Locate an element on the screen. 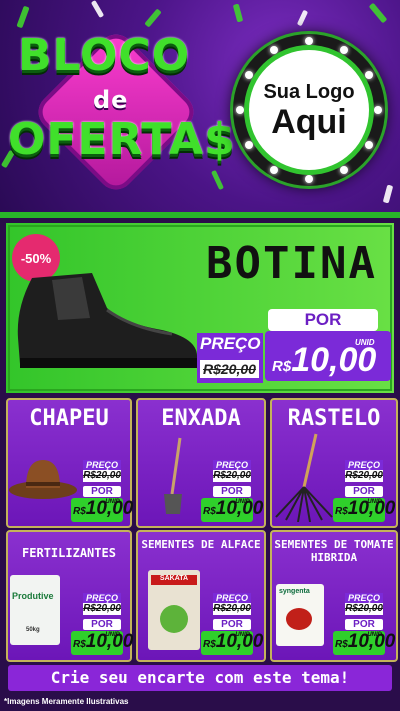 The height and width of the screenshot is (711, 400). product-title: SEMENTES DE ALFACE is located at coordinates (201, 544).